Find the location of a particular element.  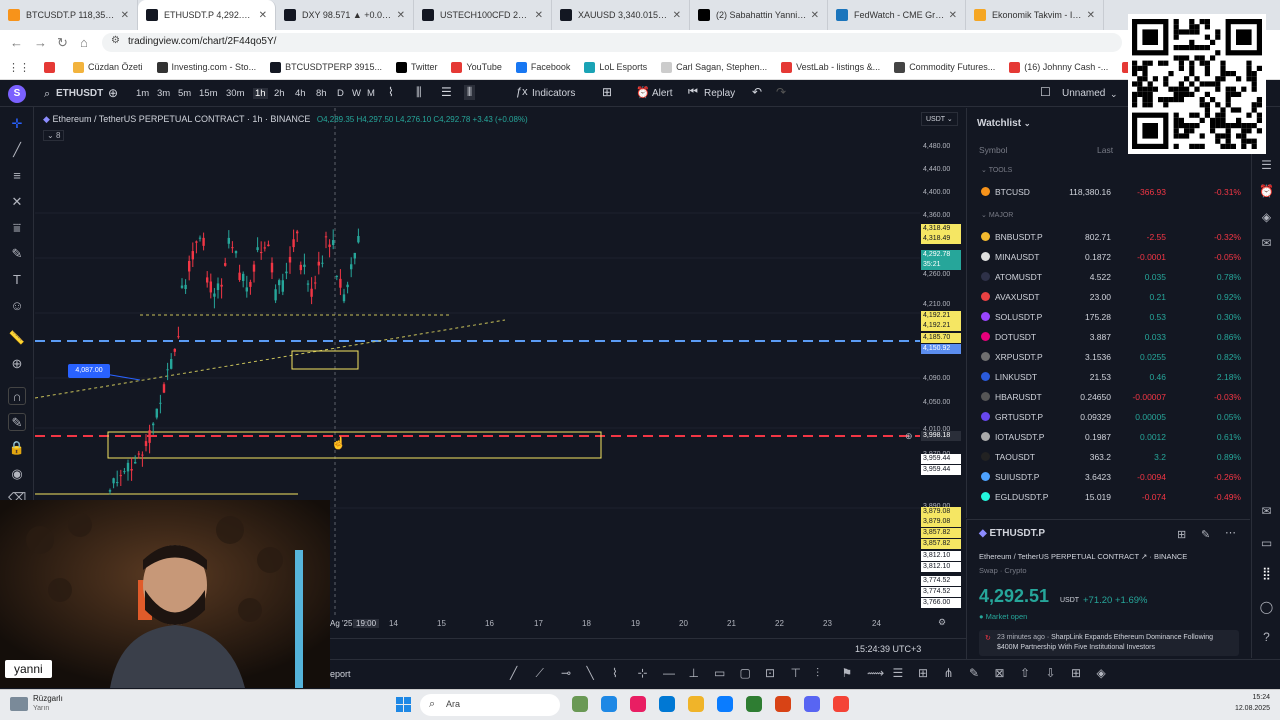

details-symbol: ◆ ETHUSDT.P is located at coordinates (1012, 533).